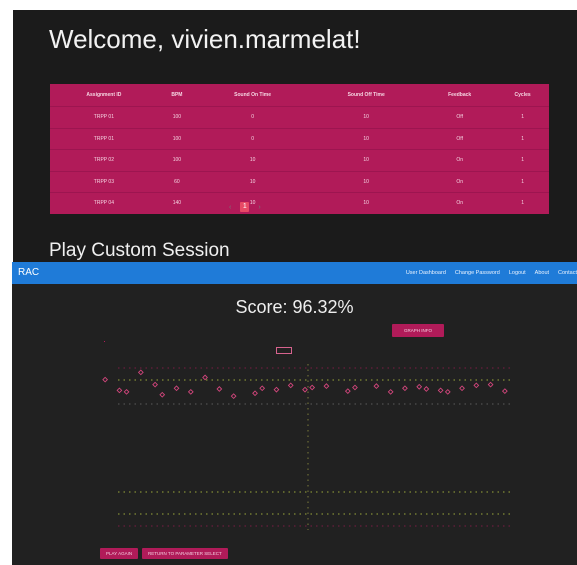 Image resolution: width=577 pixels, height=565 pixels. I want to click on page-1-button: 1, so click(245, 207).